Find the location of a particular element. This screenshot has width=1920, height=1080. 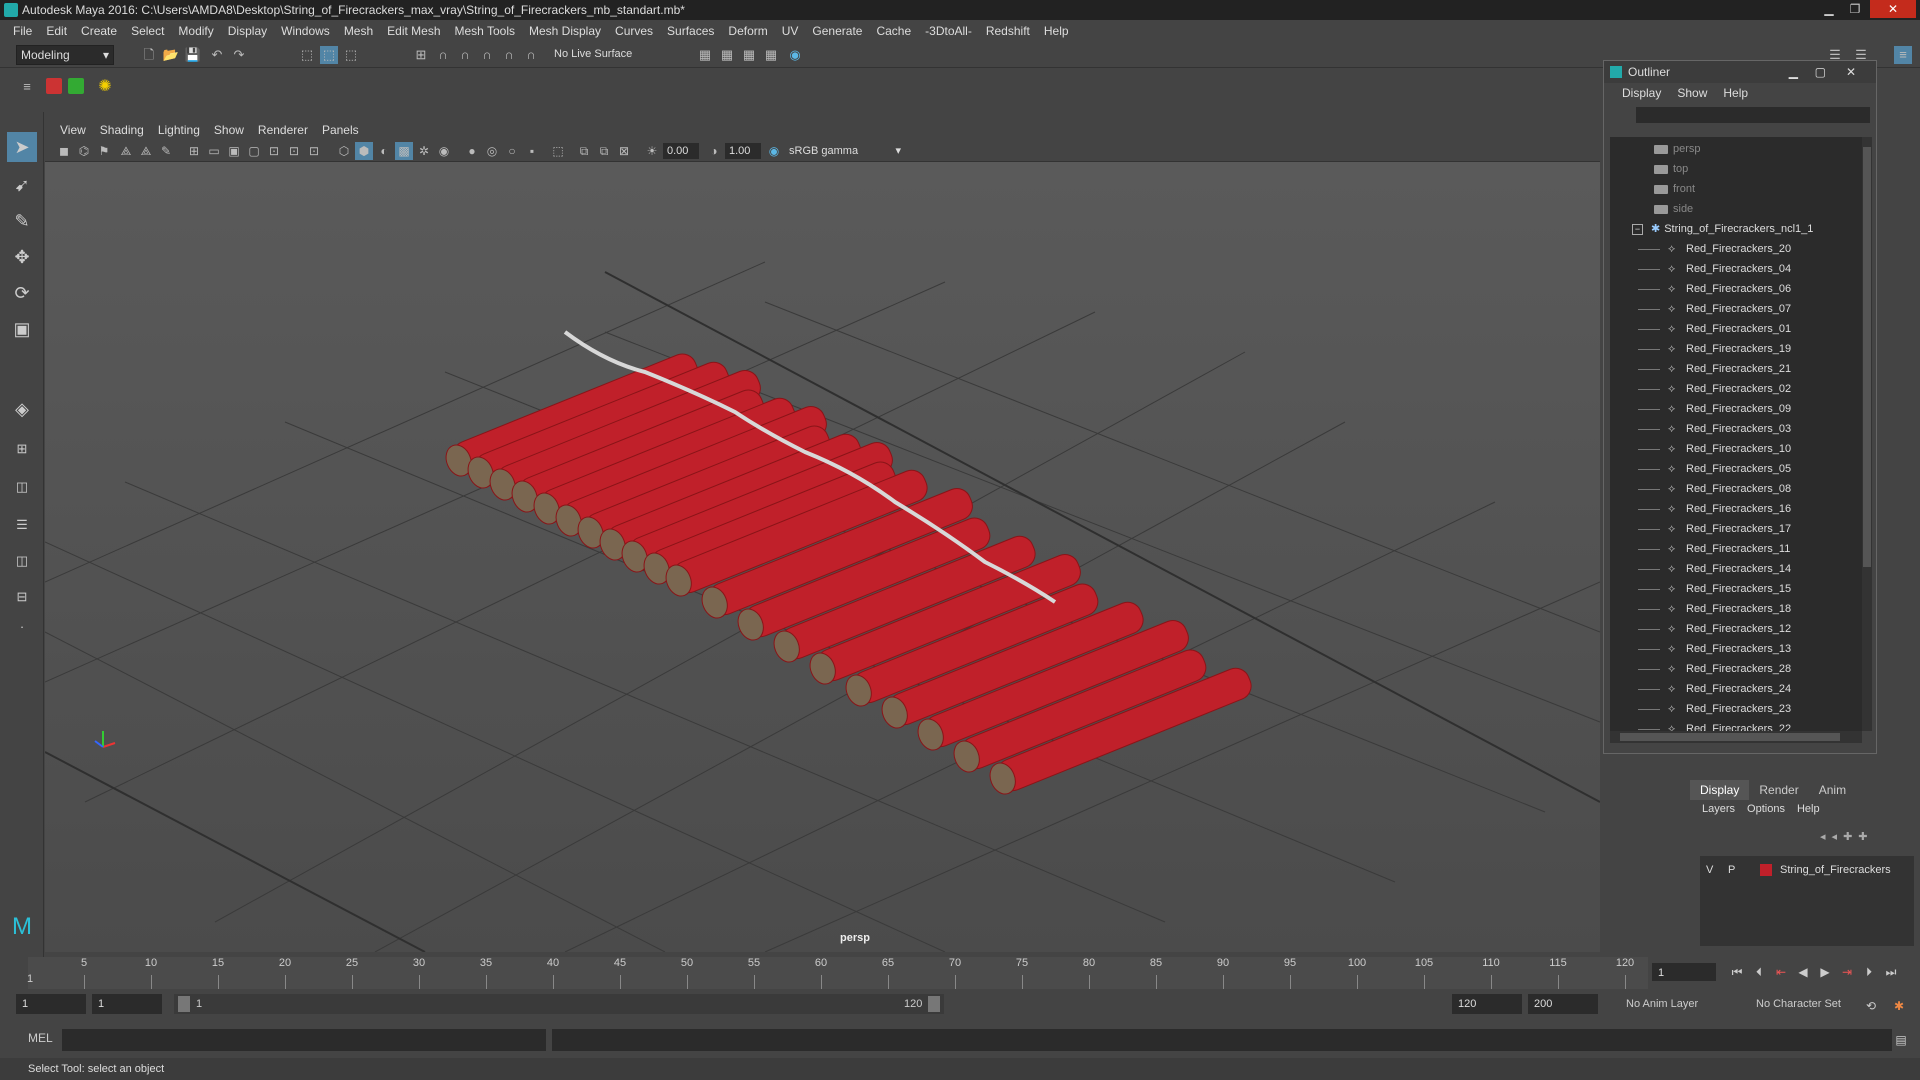

layout-custom-icon: · is located at coordinates (22, 627).